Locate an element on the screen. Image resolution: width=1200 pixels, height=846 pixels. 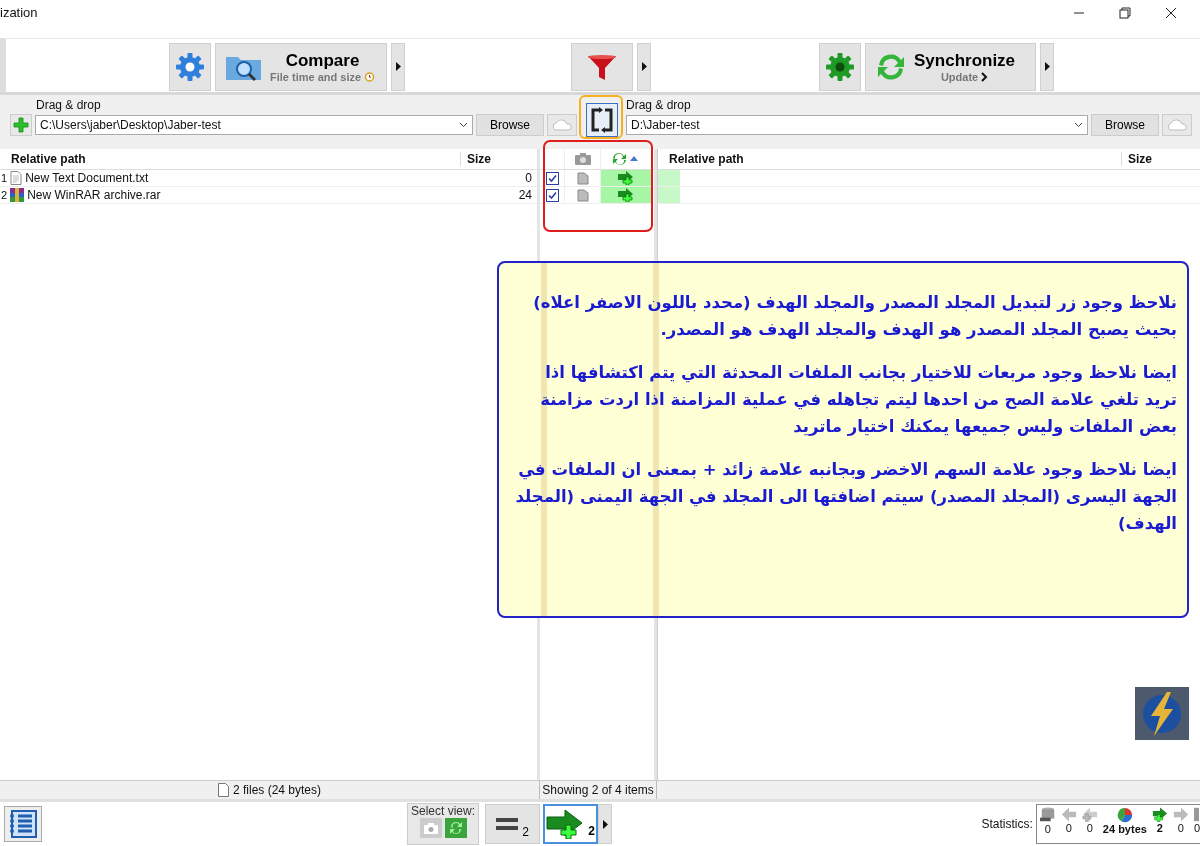
view-dropdown-button is located at coordinates (605, 824).